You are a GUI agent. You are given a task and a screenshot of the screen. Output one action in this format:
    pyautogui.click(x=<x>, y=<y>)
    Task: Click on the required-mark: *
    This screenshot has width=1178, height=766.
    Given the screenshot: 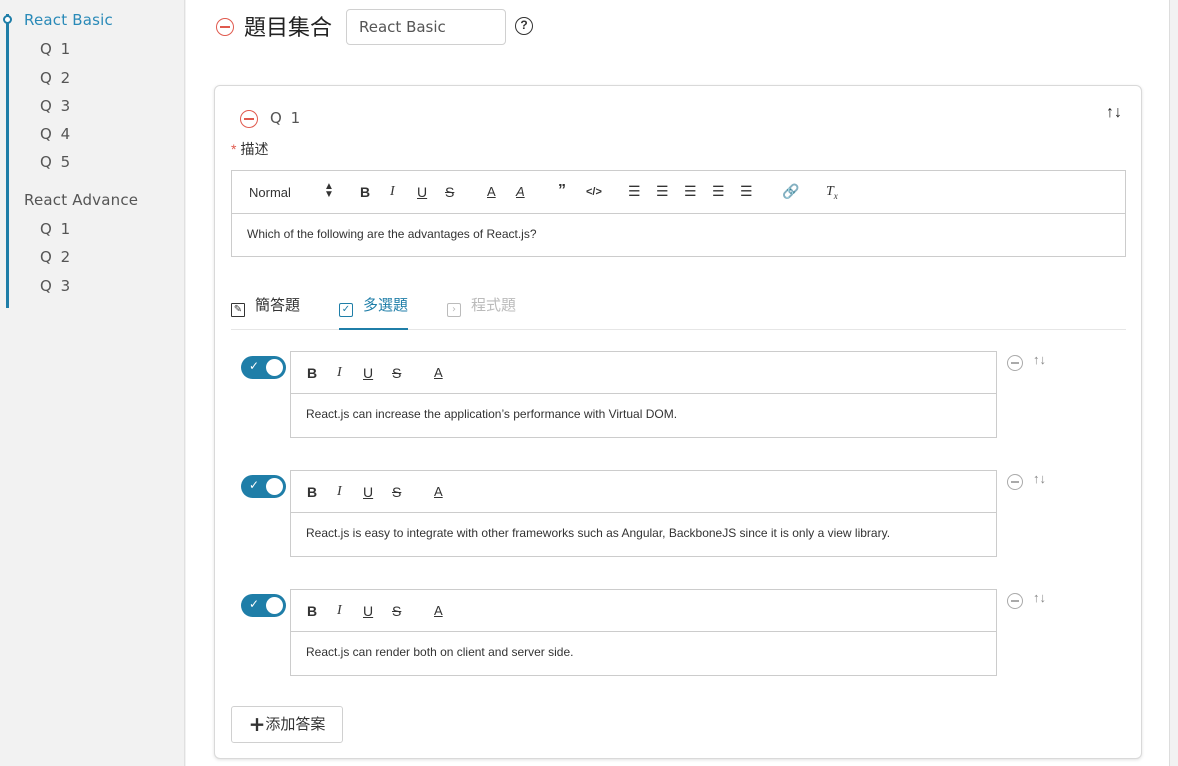 What is the action you would take?
    pyautogui.click(x=234, y=149)
    